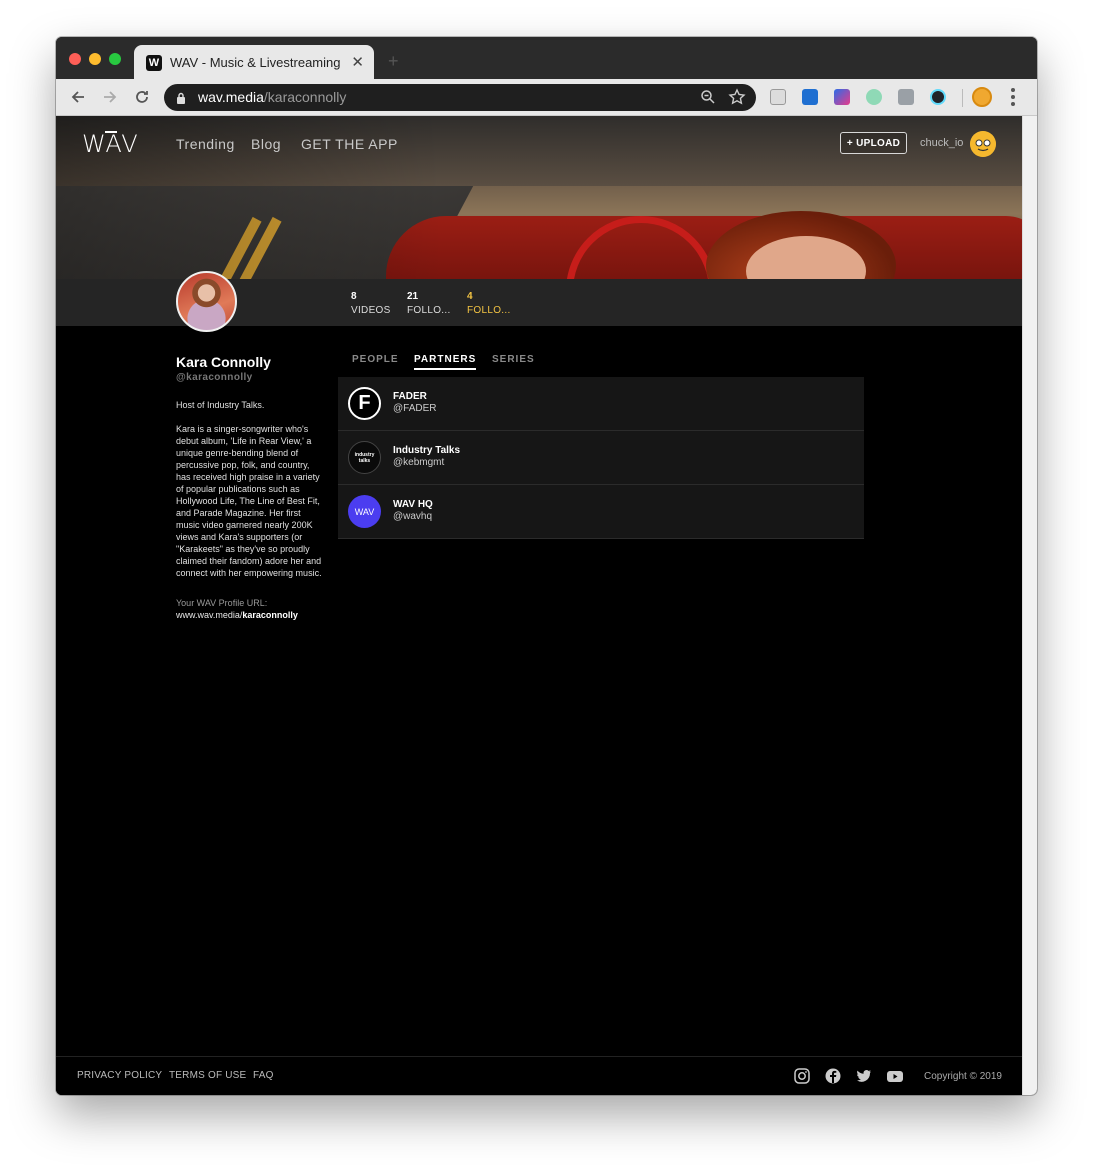 This screenshot has height=1169, width=1093. What do you see at coordinates (1013, 98) in the screenshot?
I see `browser-menu-icon` at bounding box center [1013, 98].